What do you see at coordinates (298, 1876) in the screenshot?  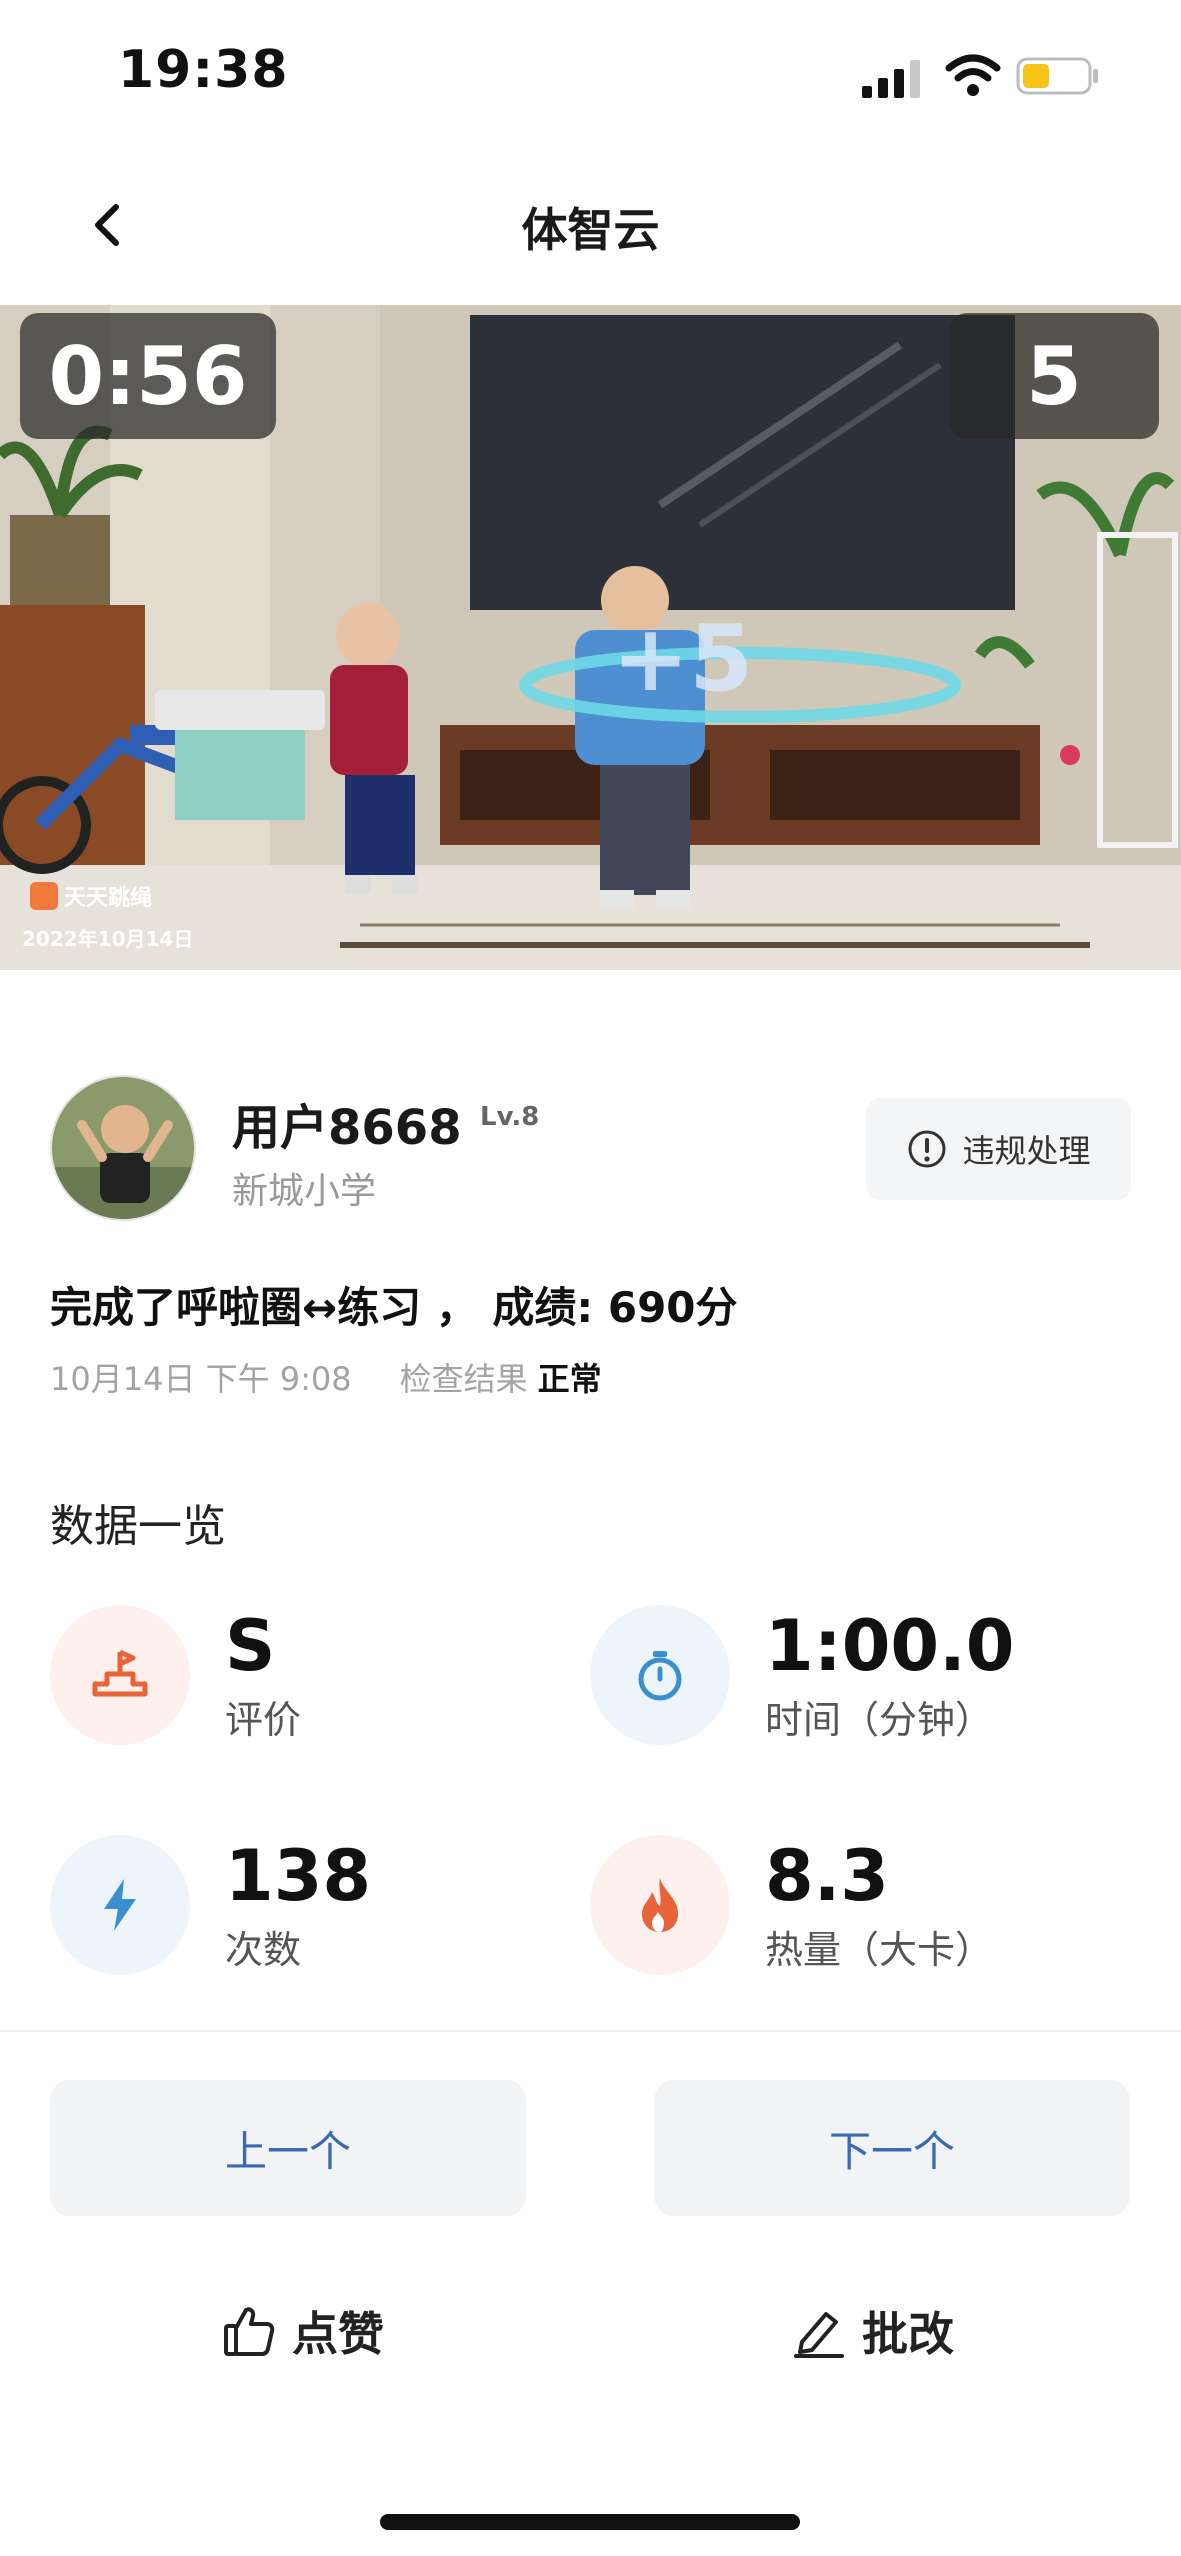 I see `stat-count-value: 138` at bounding box center [298, 1876].